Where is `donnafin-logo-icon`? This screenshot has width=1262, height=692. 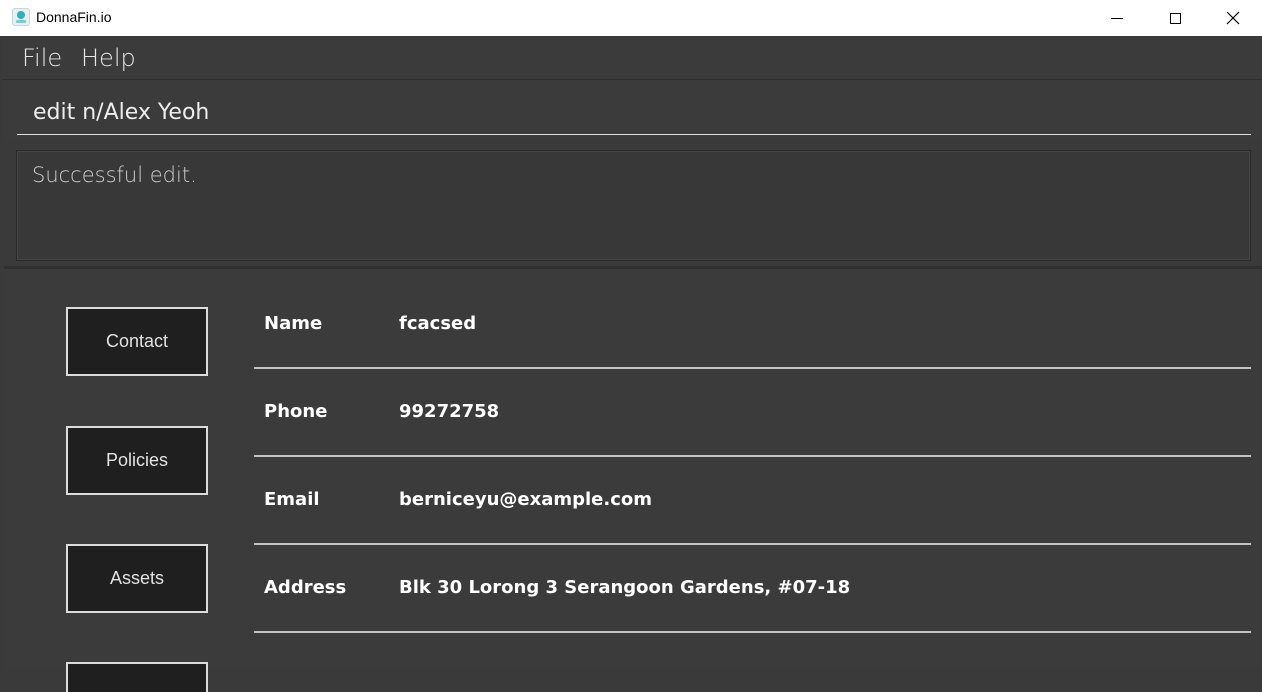
donnafin-logo-icon is located at coordinates (21, 17).